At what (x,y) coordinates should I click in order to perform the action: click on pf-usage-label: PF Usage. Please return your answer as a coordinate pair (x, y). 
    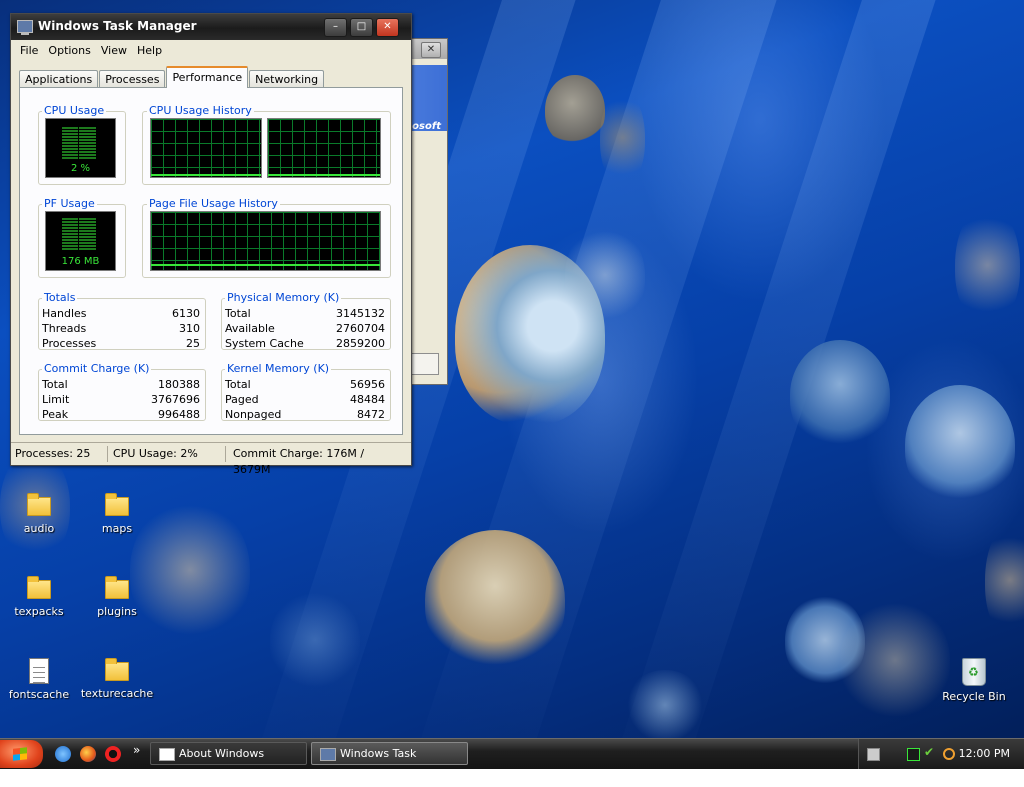
    Looking at the image, I should click on (69, 203).